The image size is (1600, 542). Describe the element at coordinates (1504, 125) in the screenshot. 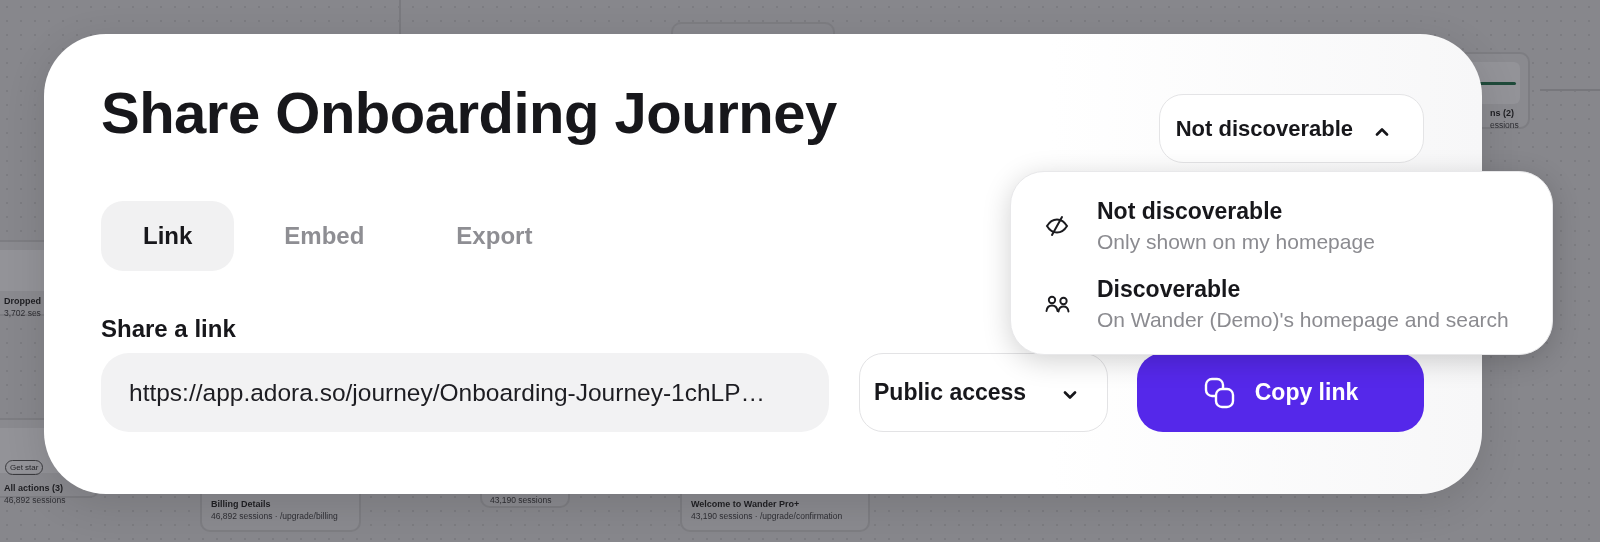

I see `node-stats: essions` at that location.